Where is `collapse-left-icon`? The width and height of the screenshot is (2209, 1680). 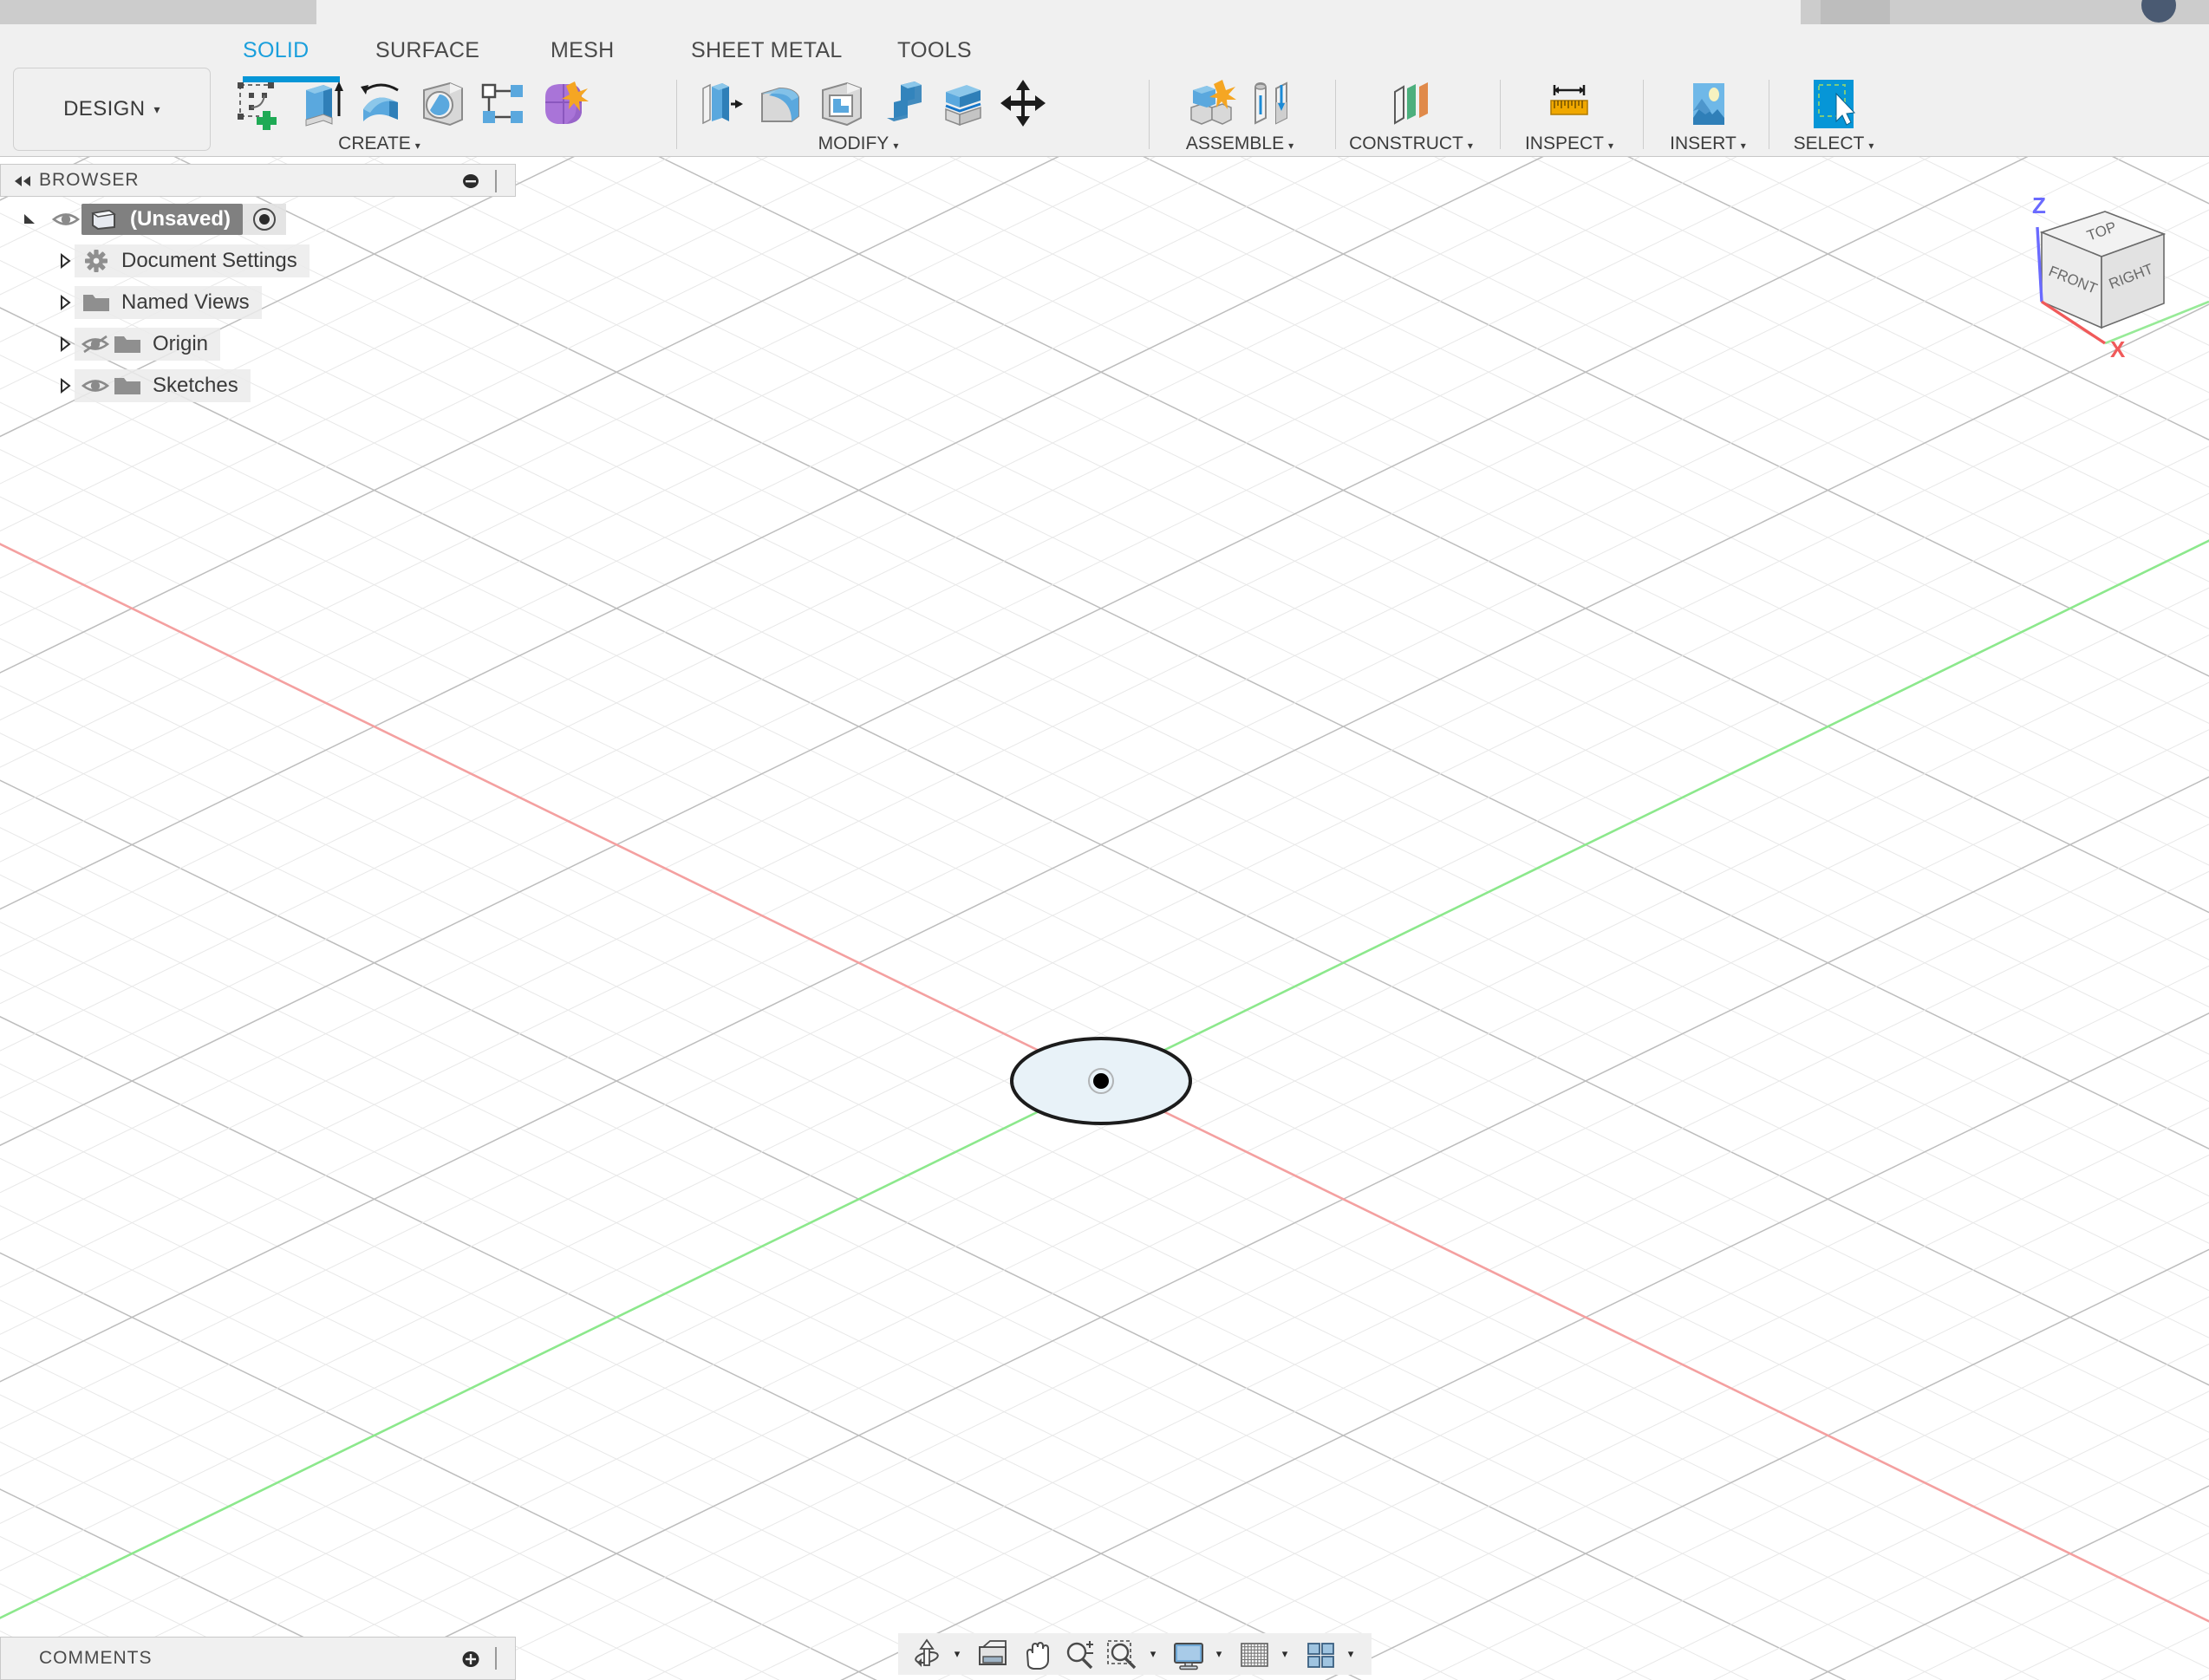 collapse-left-icon is located at coordinates (22, 181).